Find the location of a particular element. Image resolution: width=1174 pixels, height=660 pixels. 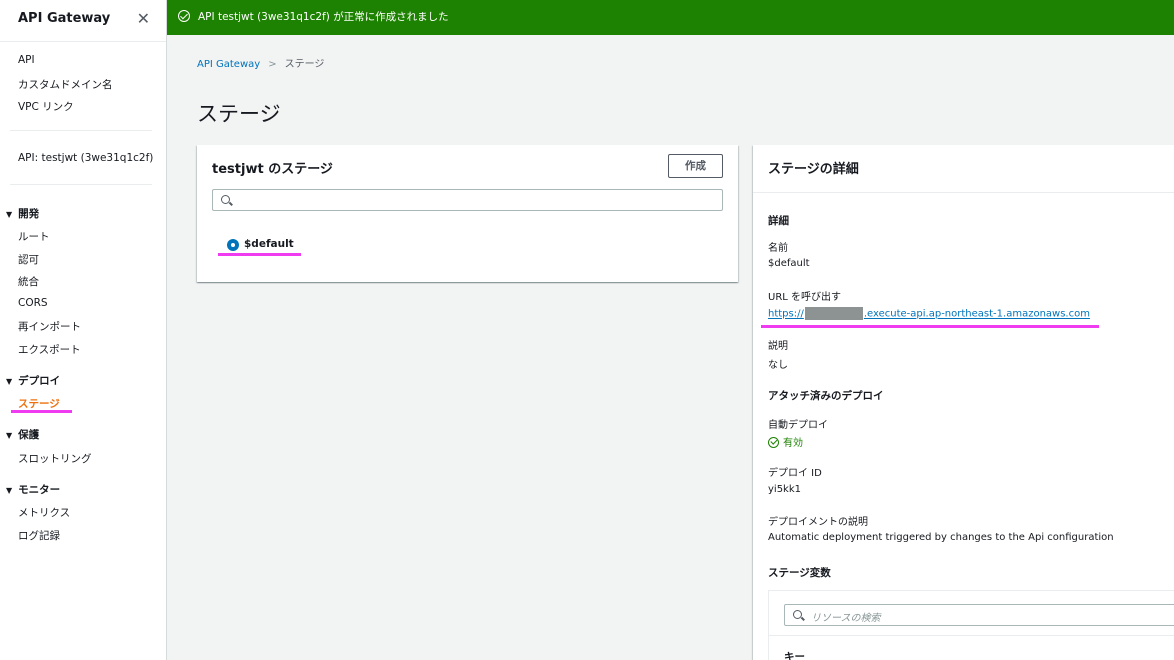

vars-search-input: リソースの検索 is located at coordinates (979, 615).